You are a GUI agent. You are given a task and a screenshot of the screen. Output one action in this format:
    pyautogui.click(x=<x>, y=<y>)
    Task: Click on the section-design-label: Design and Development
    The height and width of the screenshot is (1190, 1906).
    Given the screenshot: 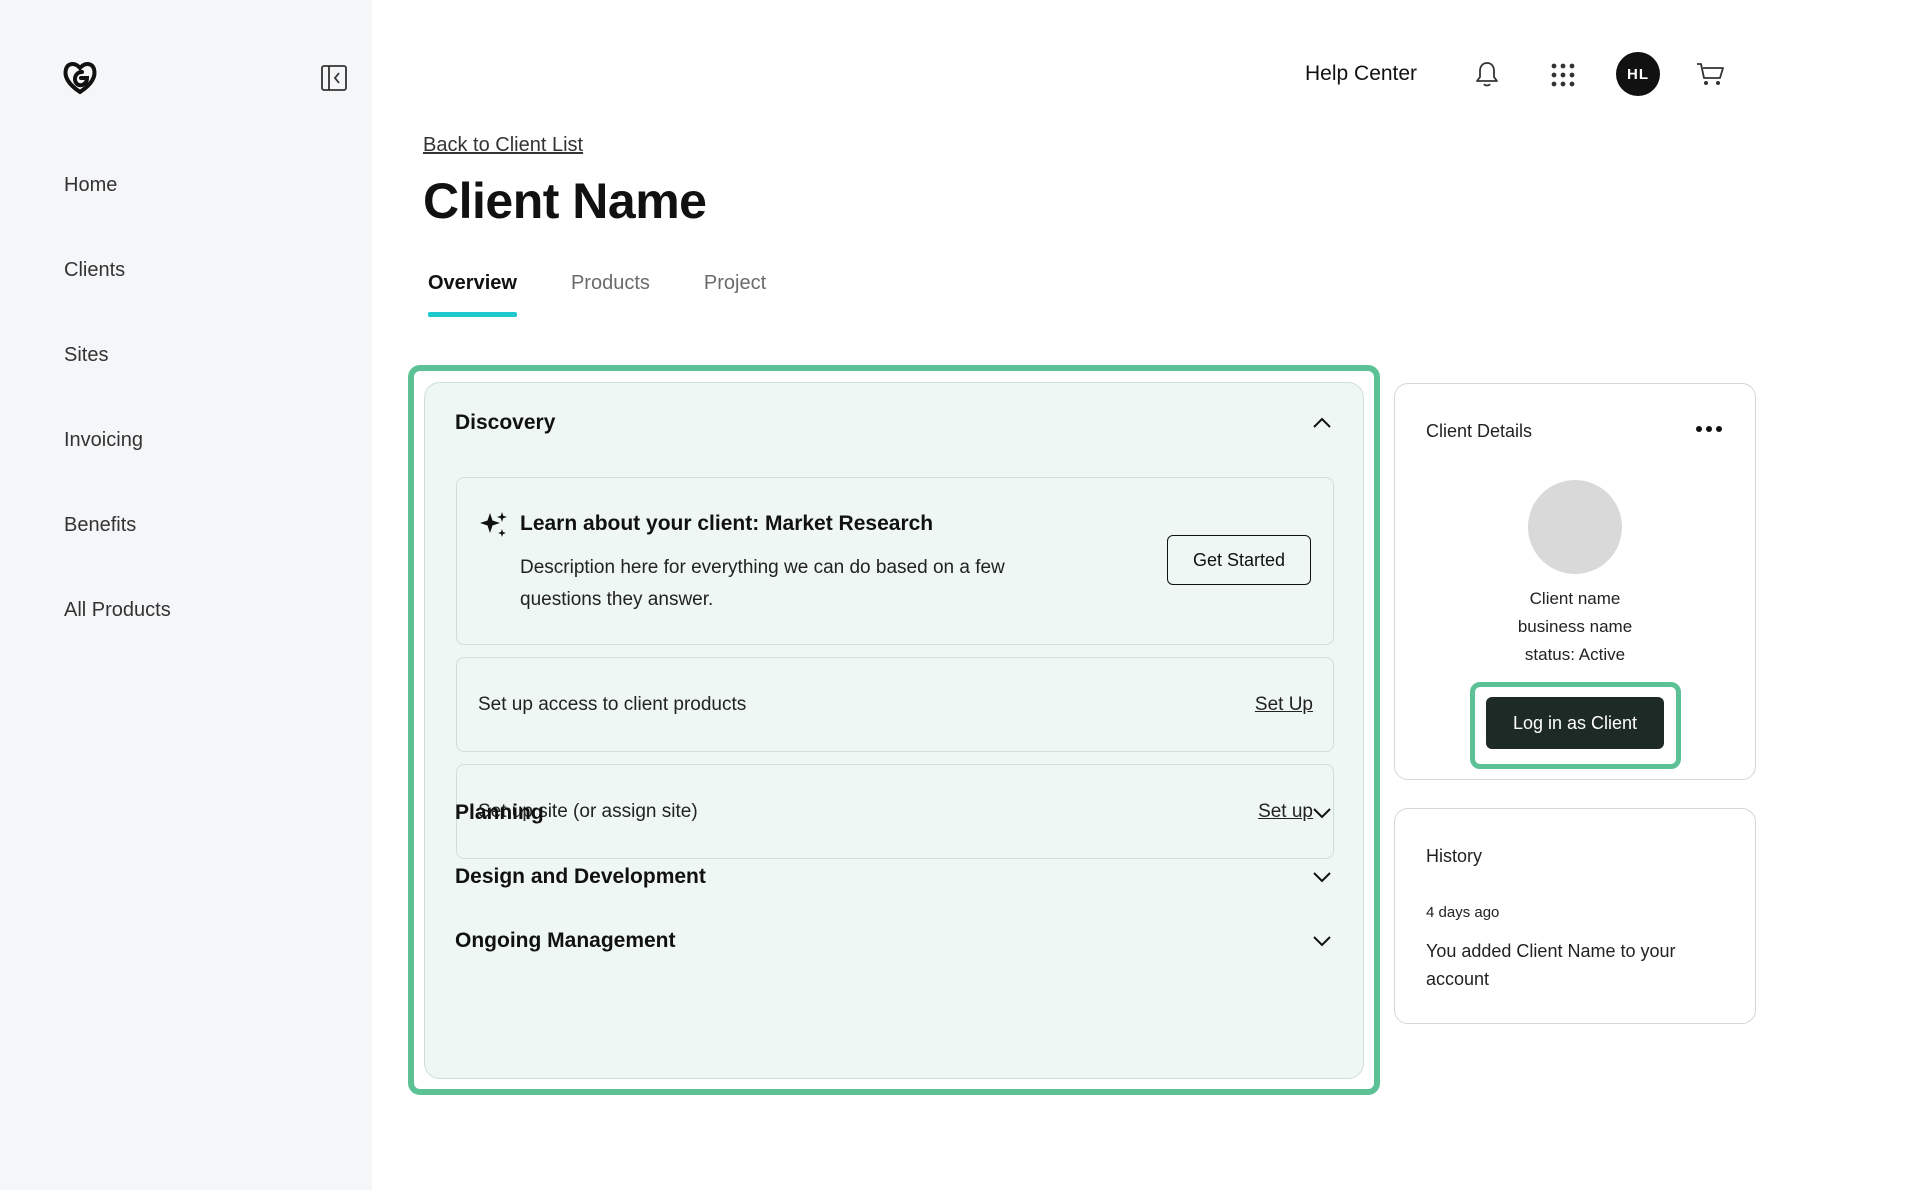 What is the action you would take?
    pyautogui.click(x=580, y=876)
    